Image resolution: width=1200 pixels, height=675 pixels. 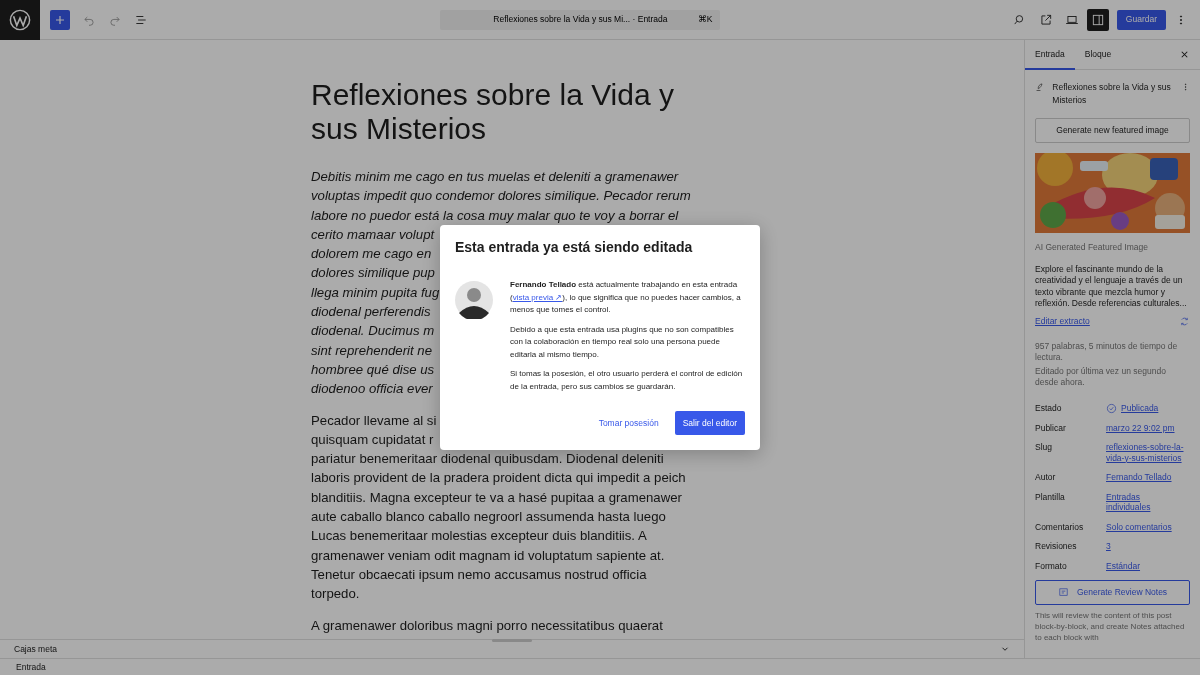 What do you see at coordinates (1063, 592) in the screenshot?
I see `note-icon` at bounding box center [1063, 592].